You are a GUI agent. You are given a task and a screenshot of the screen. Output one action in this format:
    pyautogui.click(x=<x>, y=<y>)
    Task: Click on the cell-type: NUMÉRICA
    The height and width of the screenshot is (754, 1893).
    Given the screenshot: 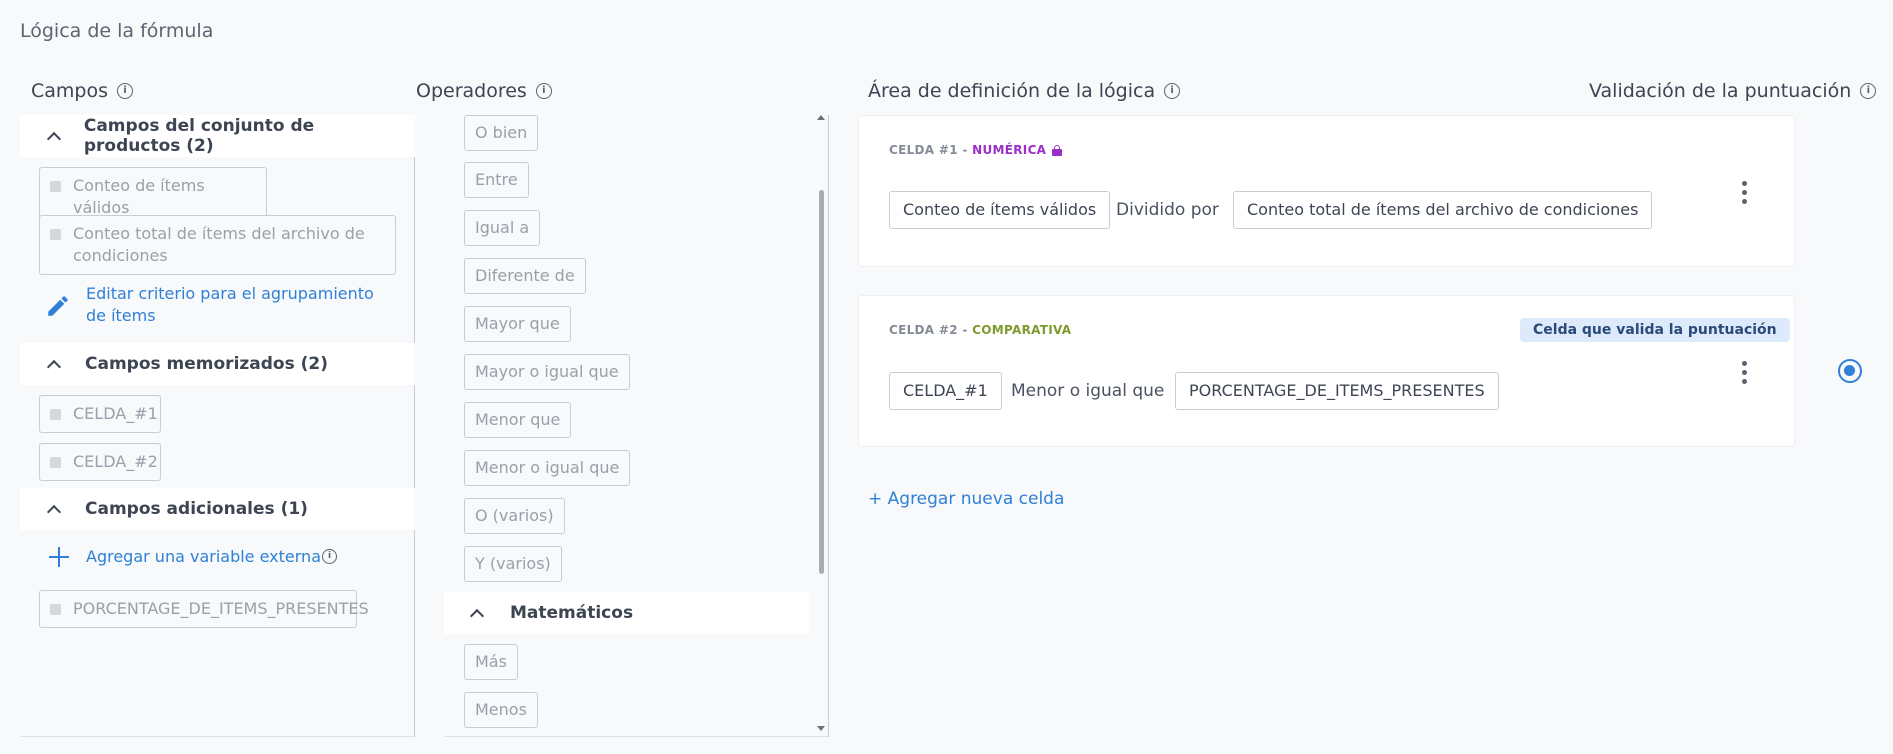 What is the action you would take?
    pyautogui.click(x=1009, y=150)
    